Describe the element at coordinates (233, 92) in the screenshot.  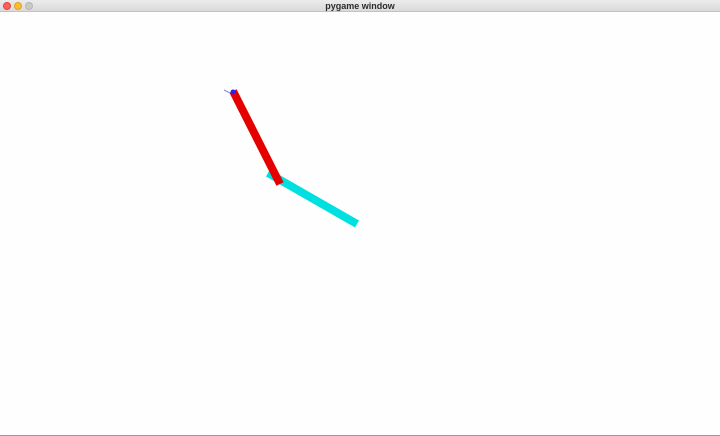
I see `base-joint` at that location.